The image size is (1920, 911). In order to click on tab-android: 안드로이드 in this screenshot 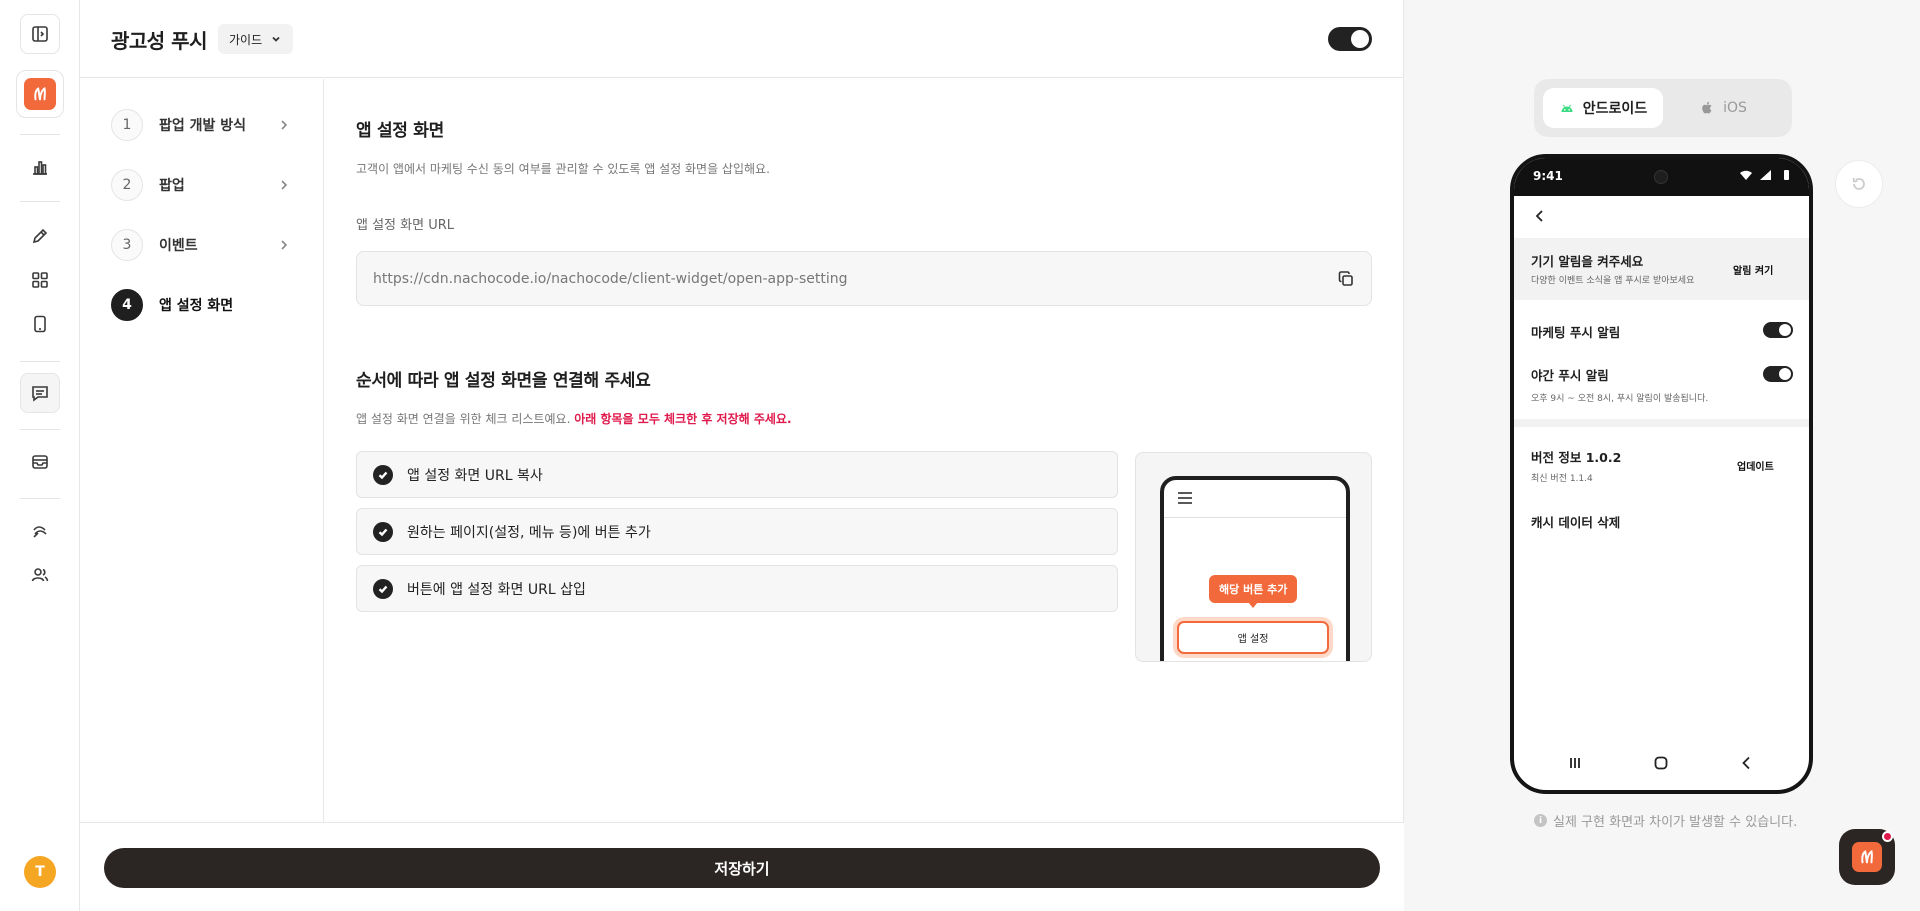, I will do `click(1603, 108)`.